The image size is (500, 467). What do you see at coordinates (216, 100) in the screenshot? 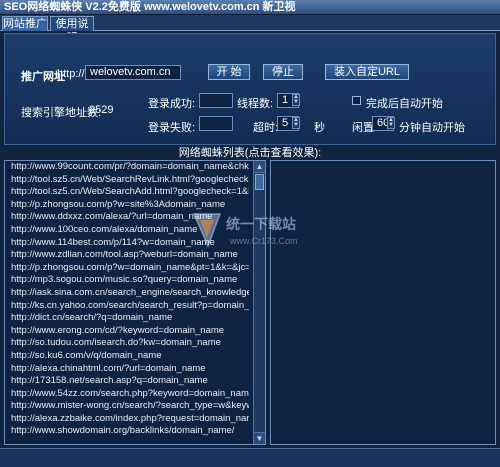
I see `login-success-field` at bounding box center [216, 100].